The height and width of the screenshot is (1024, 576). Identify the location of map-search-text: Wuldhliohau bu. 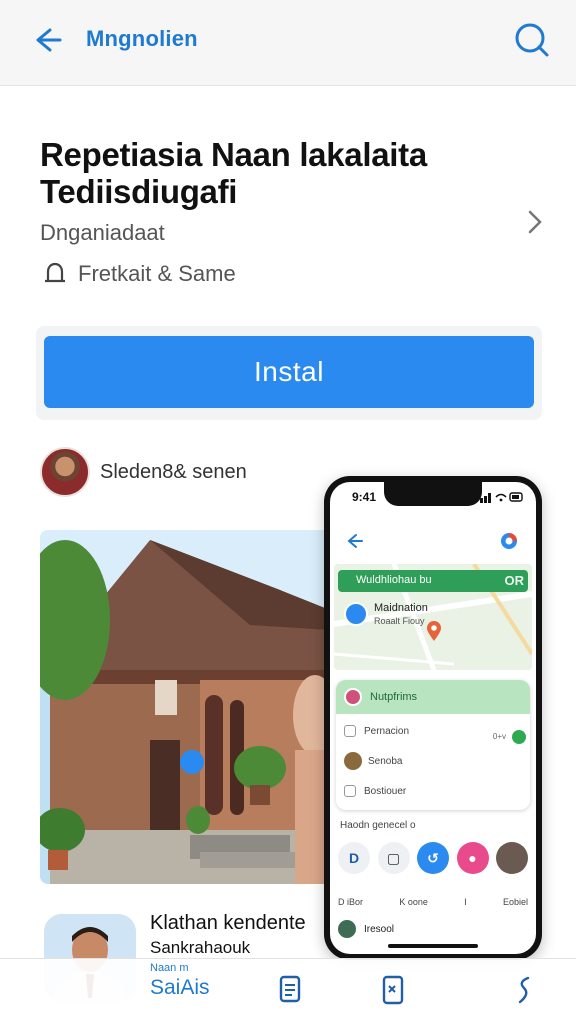
(394, 580).